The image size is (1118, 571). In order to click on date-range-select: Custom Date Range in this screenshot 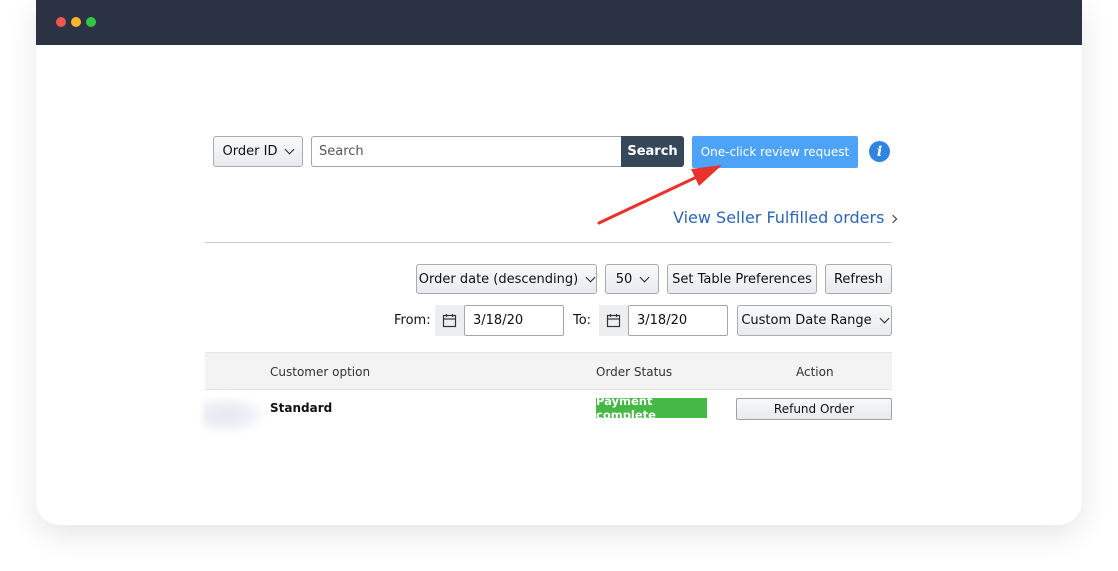, I will do `click(814, 320)`.